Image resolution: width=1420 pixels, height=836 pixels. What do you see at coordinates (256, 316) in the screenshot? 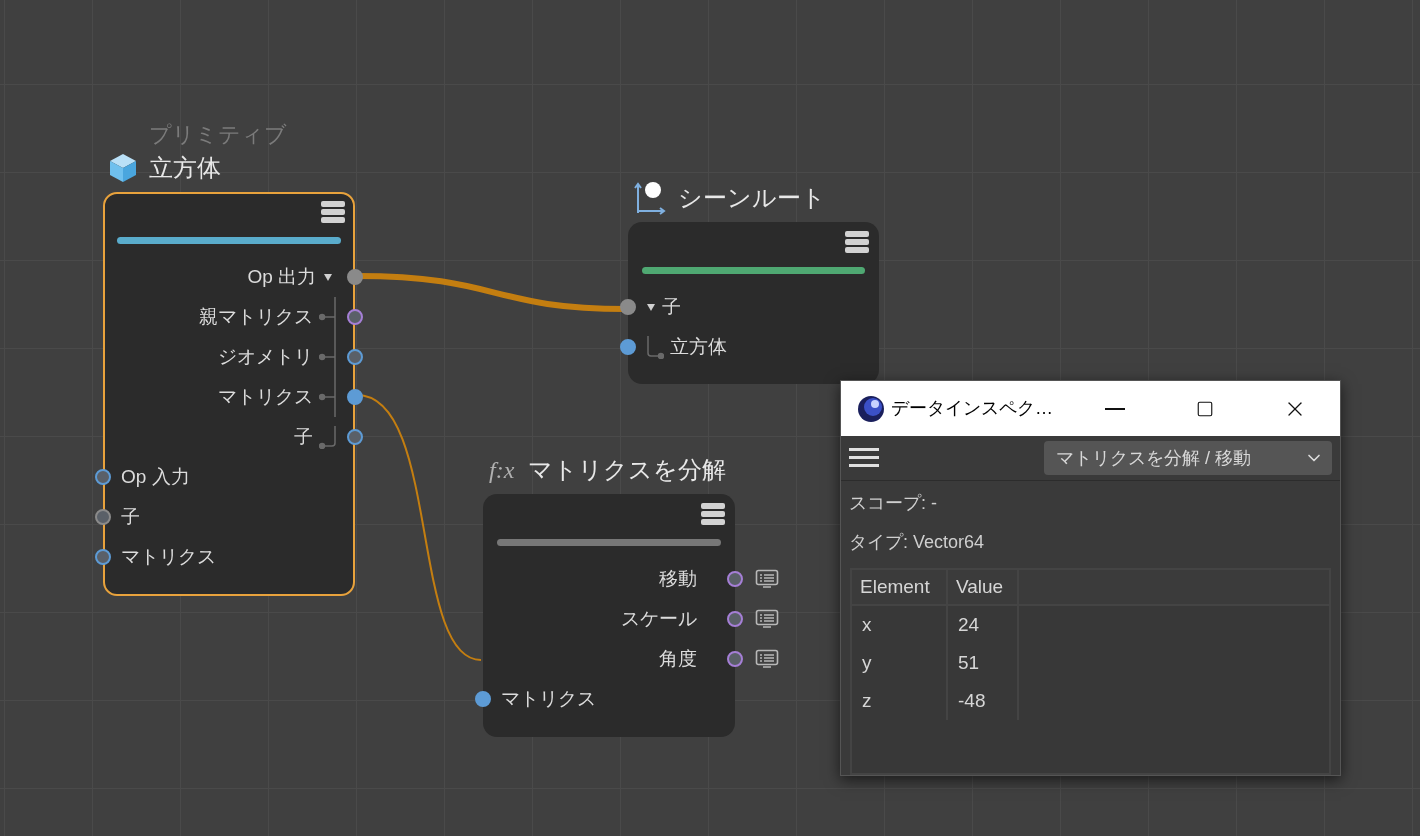
I see `port-label: 親マトリクス` at bounding box center [256, 316].